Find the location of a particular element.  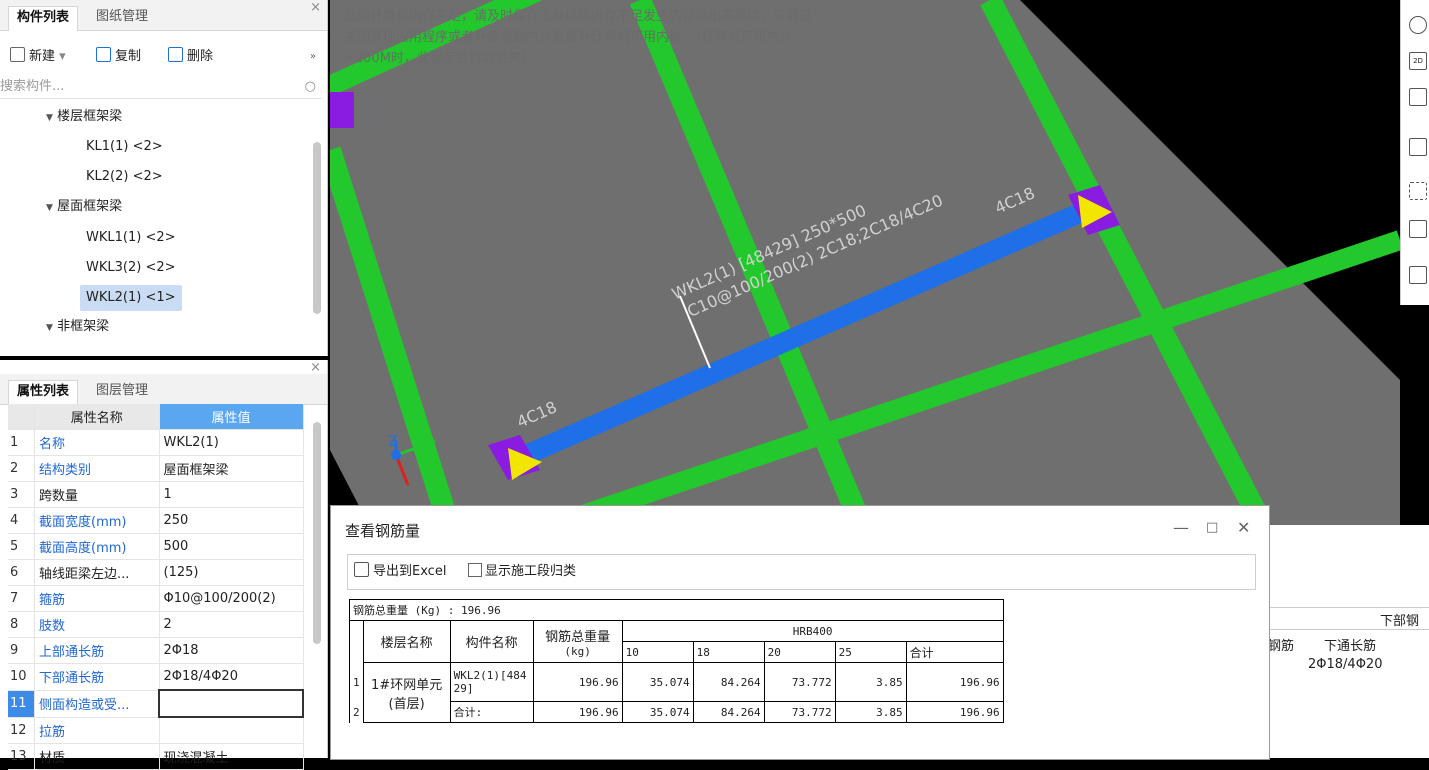

tab-component-list: 构件列表 is located at coordinates (43, 18).